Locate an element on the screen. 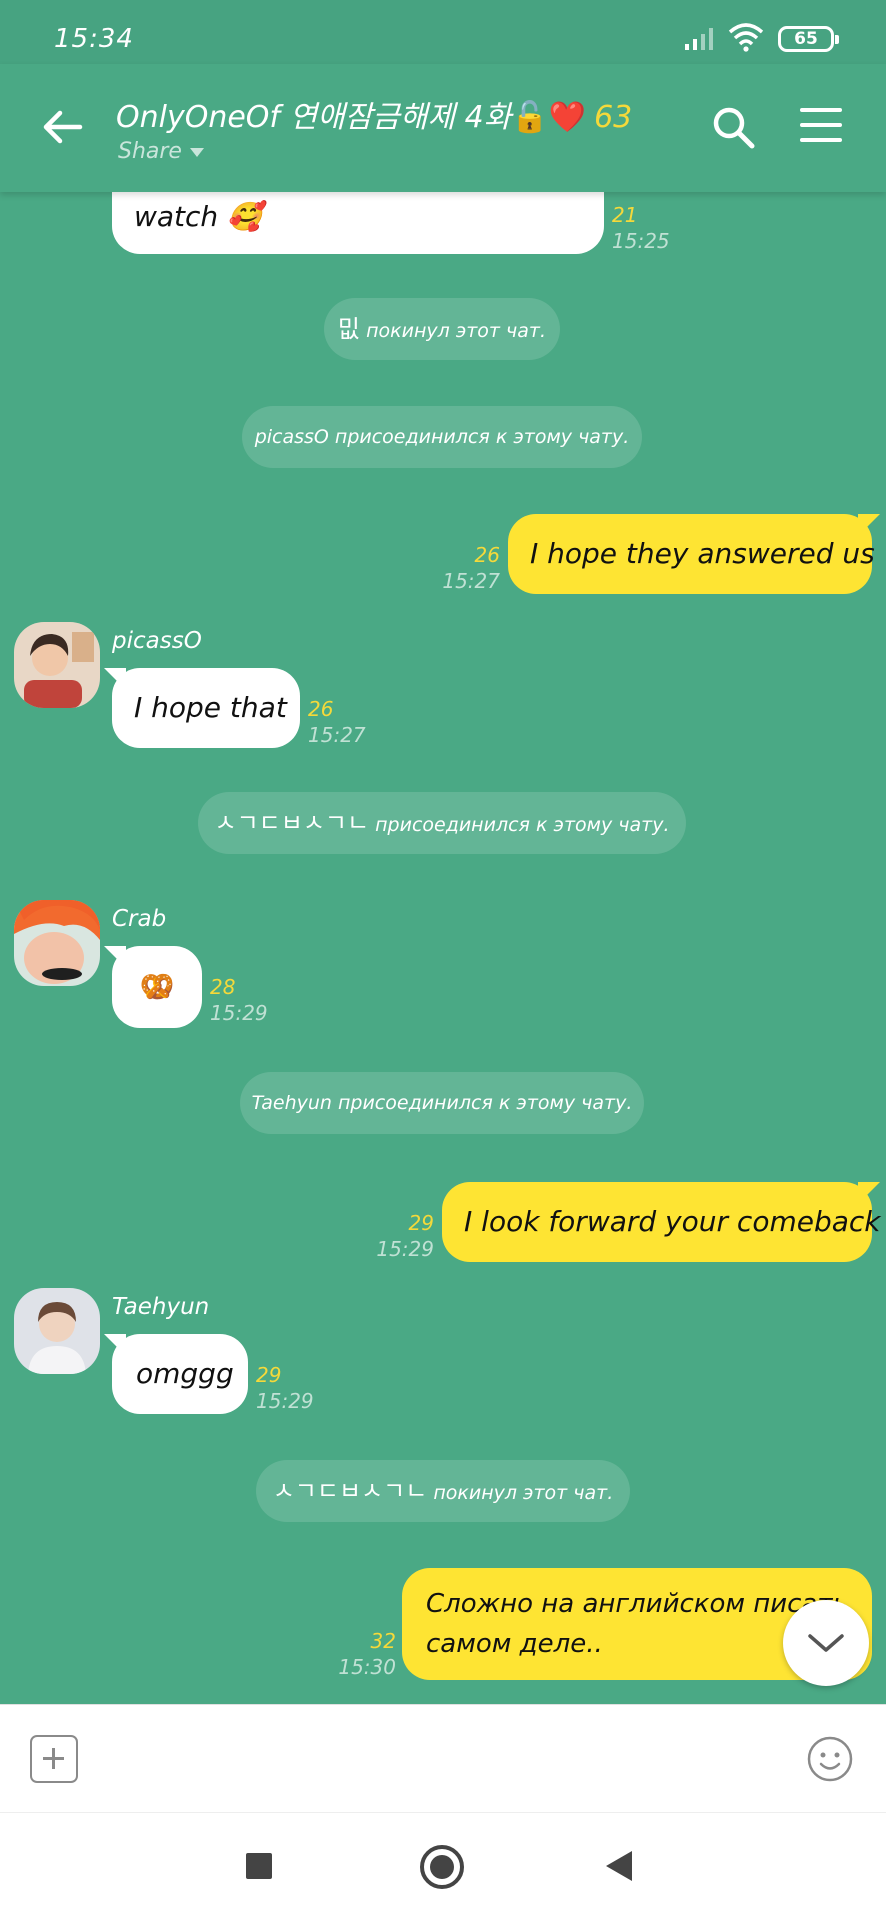 The height and width of the screenshot is (1920, 886). plus-icon is located at coordinates (54, 1759).